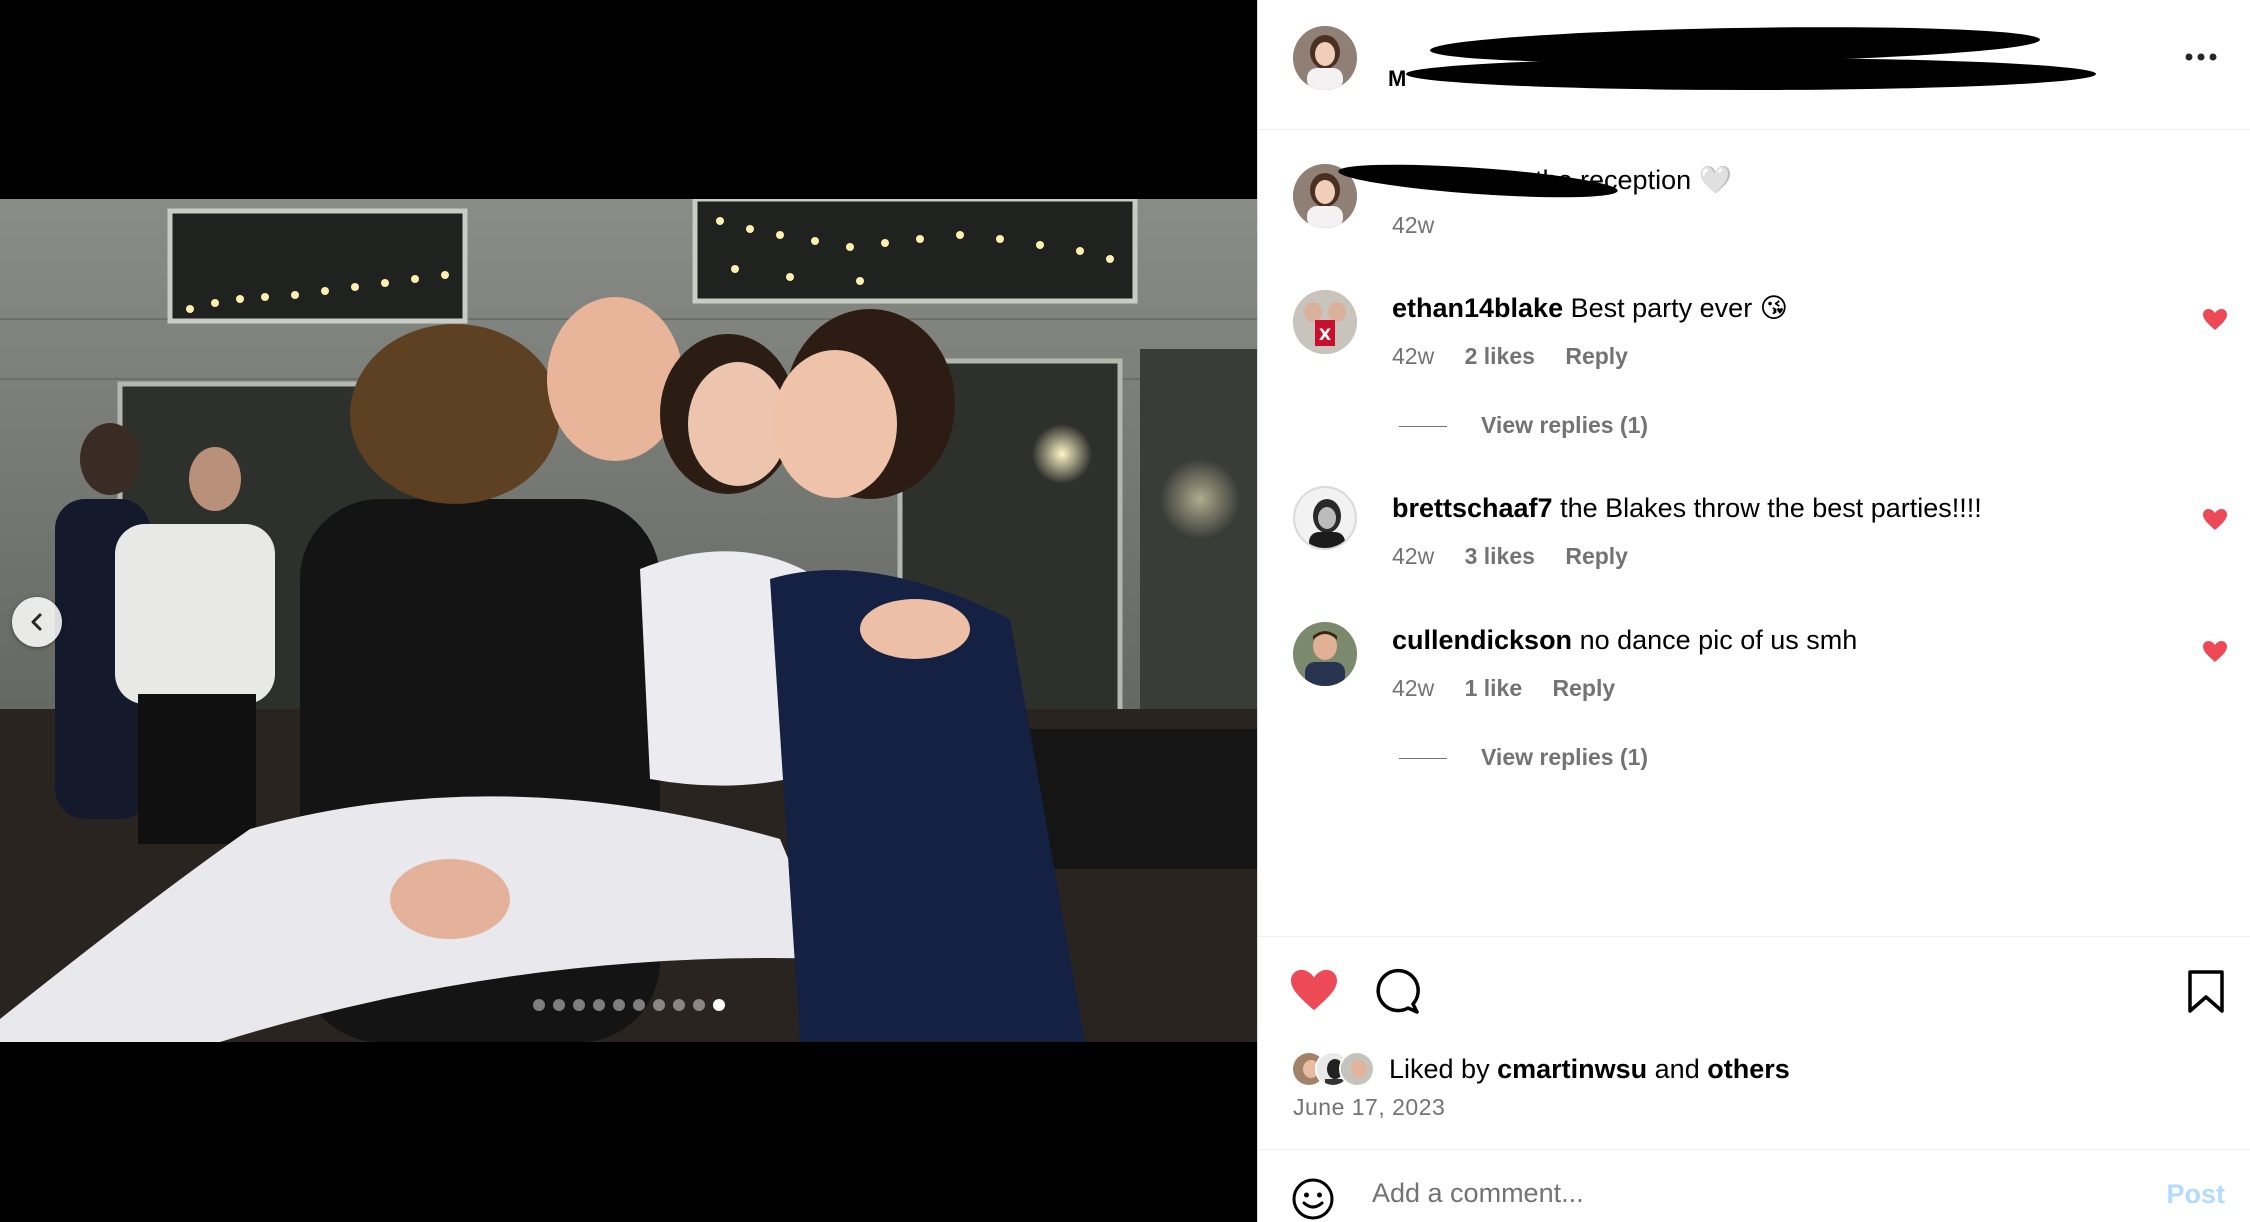  I want to click on post-header: M, so click(1754, 65).